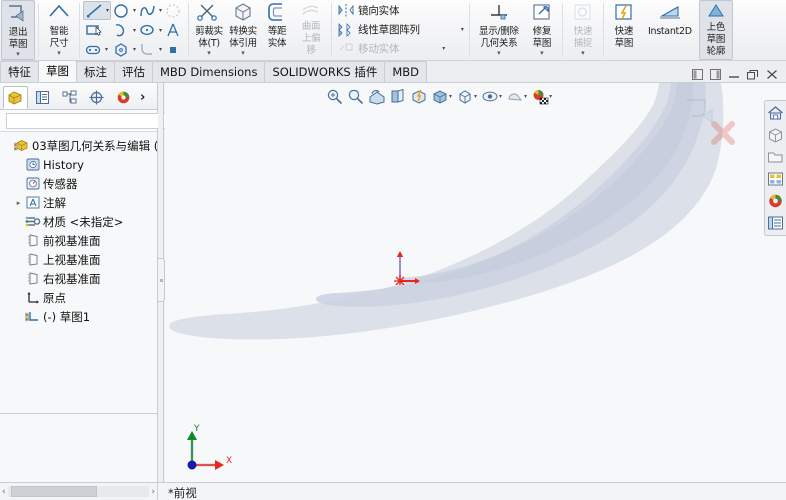 The image size is (786, 500). I want to click on property-manager-tab, so click(42, 97).